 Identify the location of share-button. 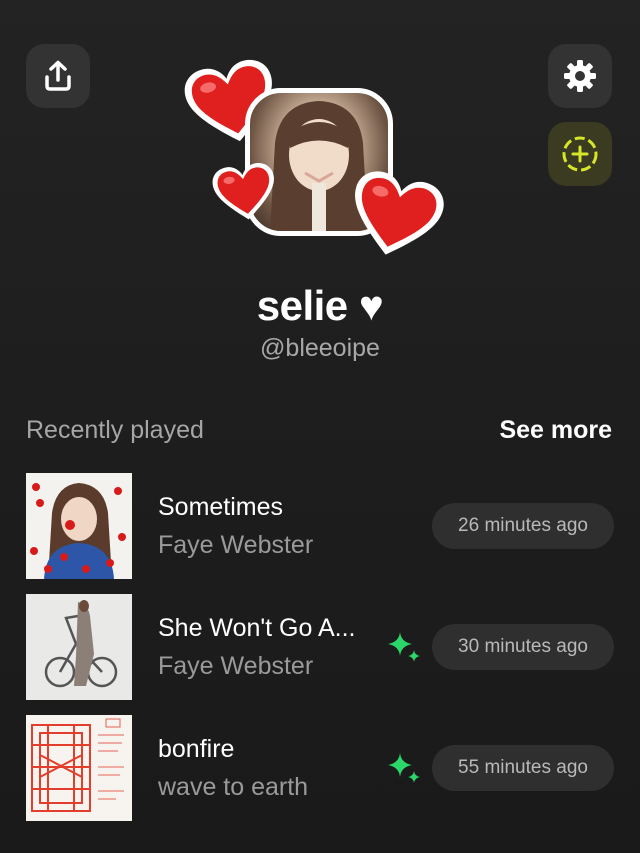
(58, 76).